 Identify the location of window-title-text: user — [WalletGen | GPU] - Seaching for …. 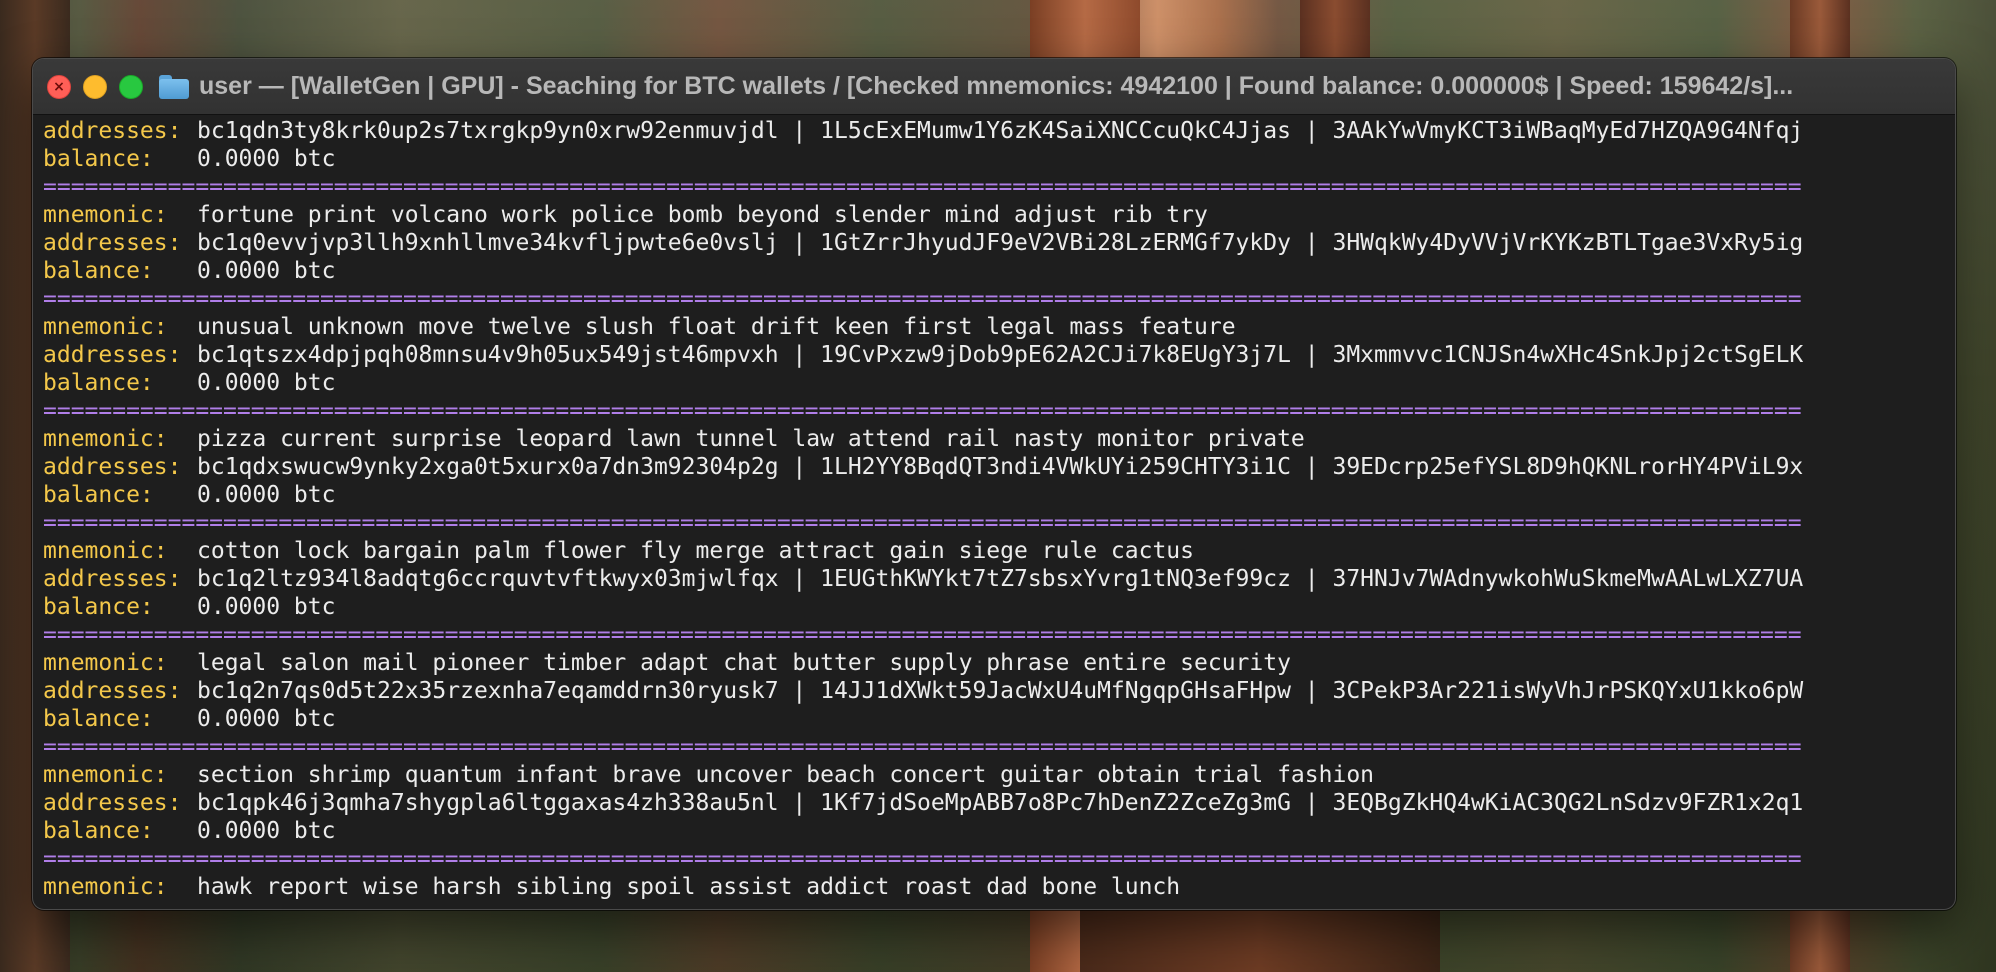
(996, 86).